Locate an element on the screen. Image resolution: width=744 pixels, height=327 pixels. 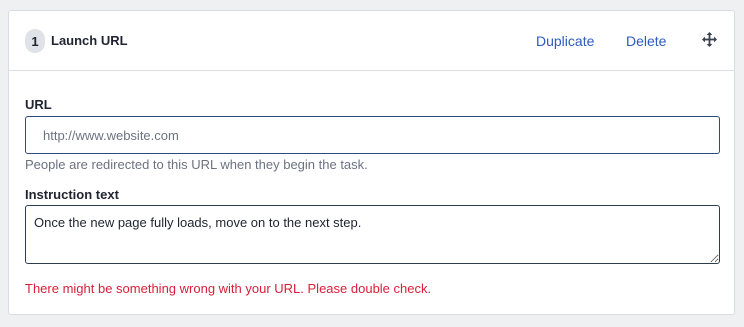
duplicate-button: Duplicate is located at coordinates (565, 41).